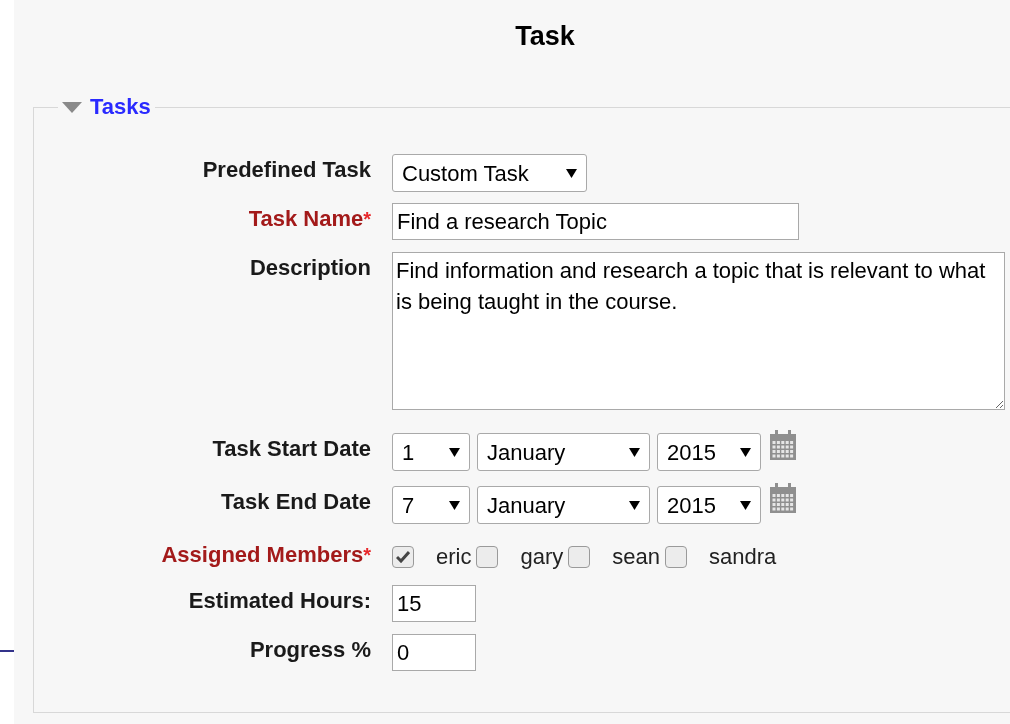 This screenshot has height=724, width=1010. Describe the element at coordinates (286, 170) in the screenshot. I see `field-label: Predefined Task` at that location.